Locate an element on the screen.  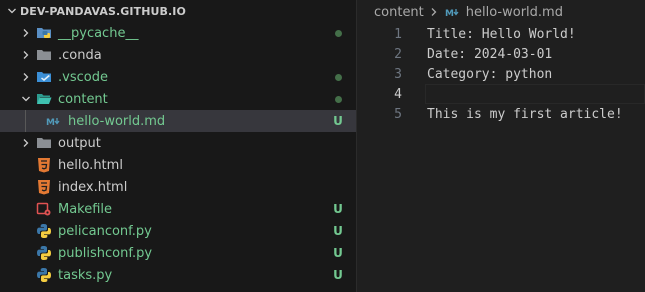
current-code-line: 4 is located at coordinates (501, 94).